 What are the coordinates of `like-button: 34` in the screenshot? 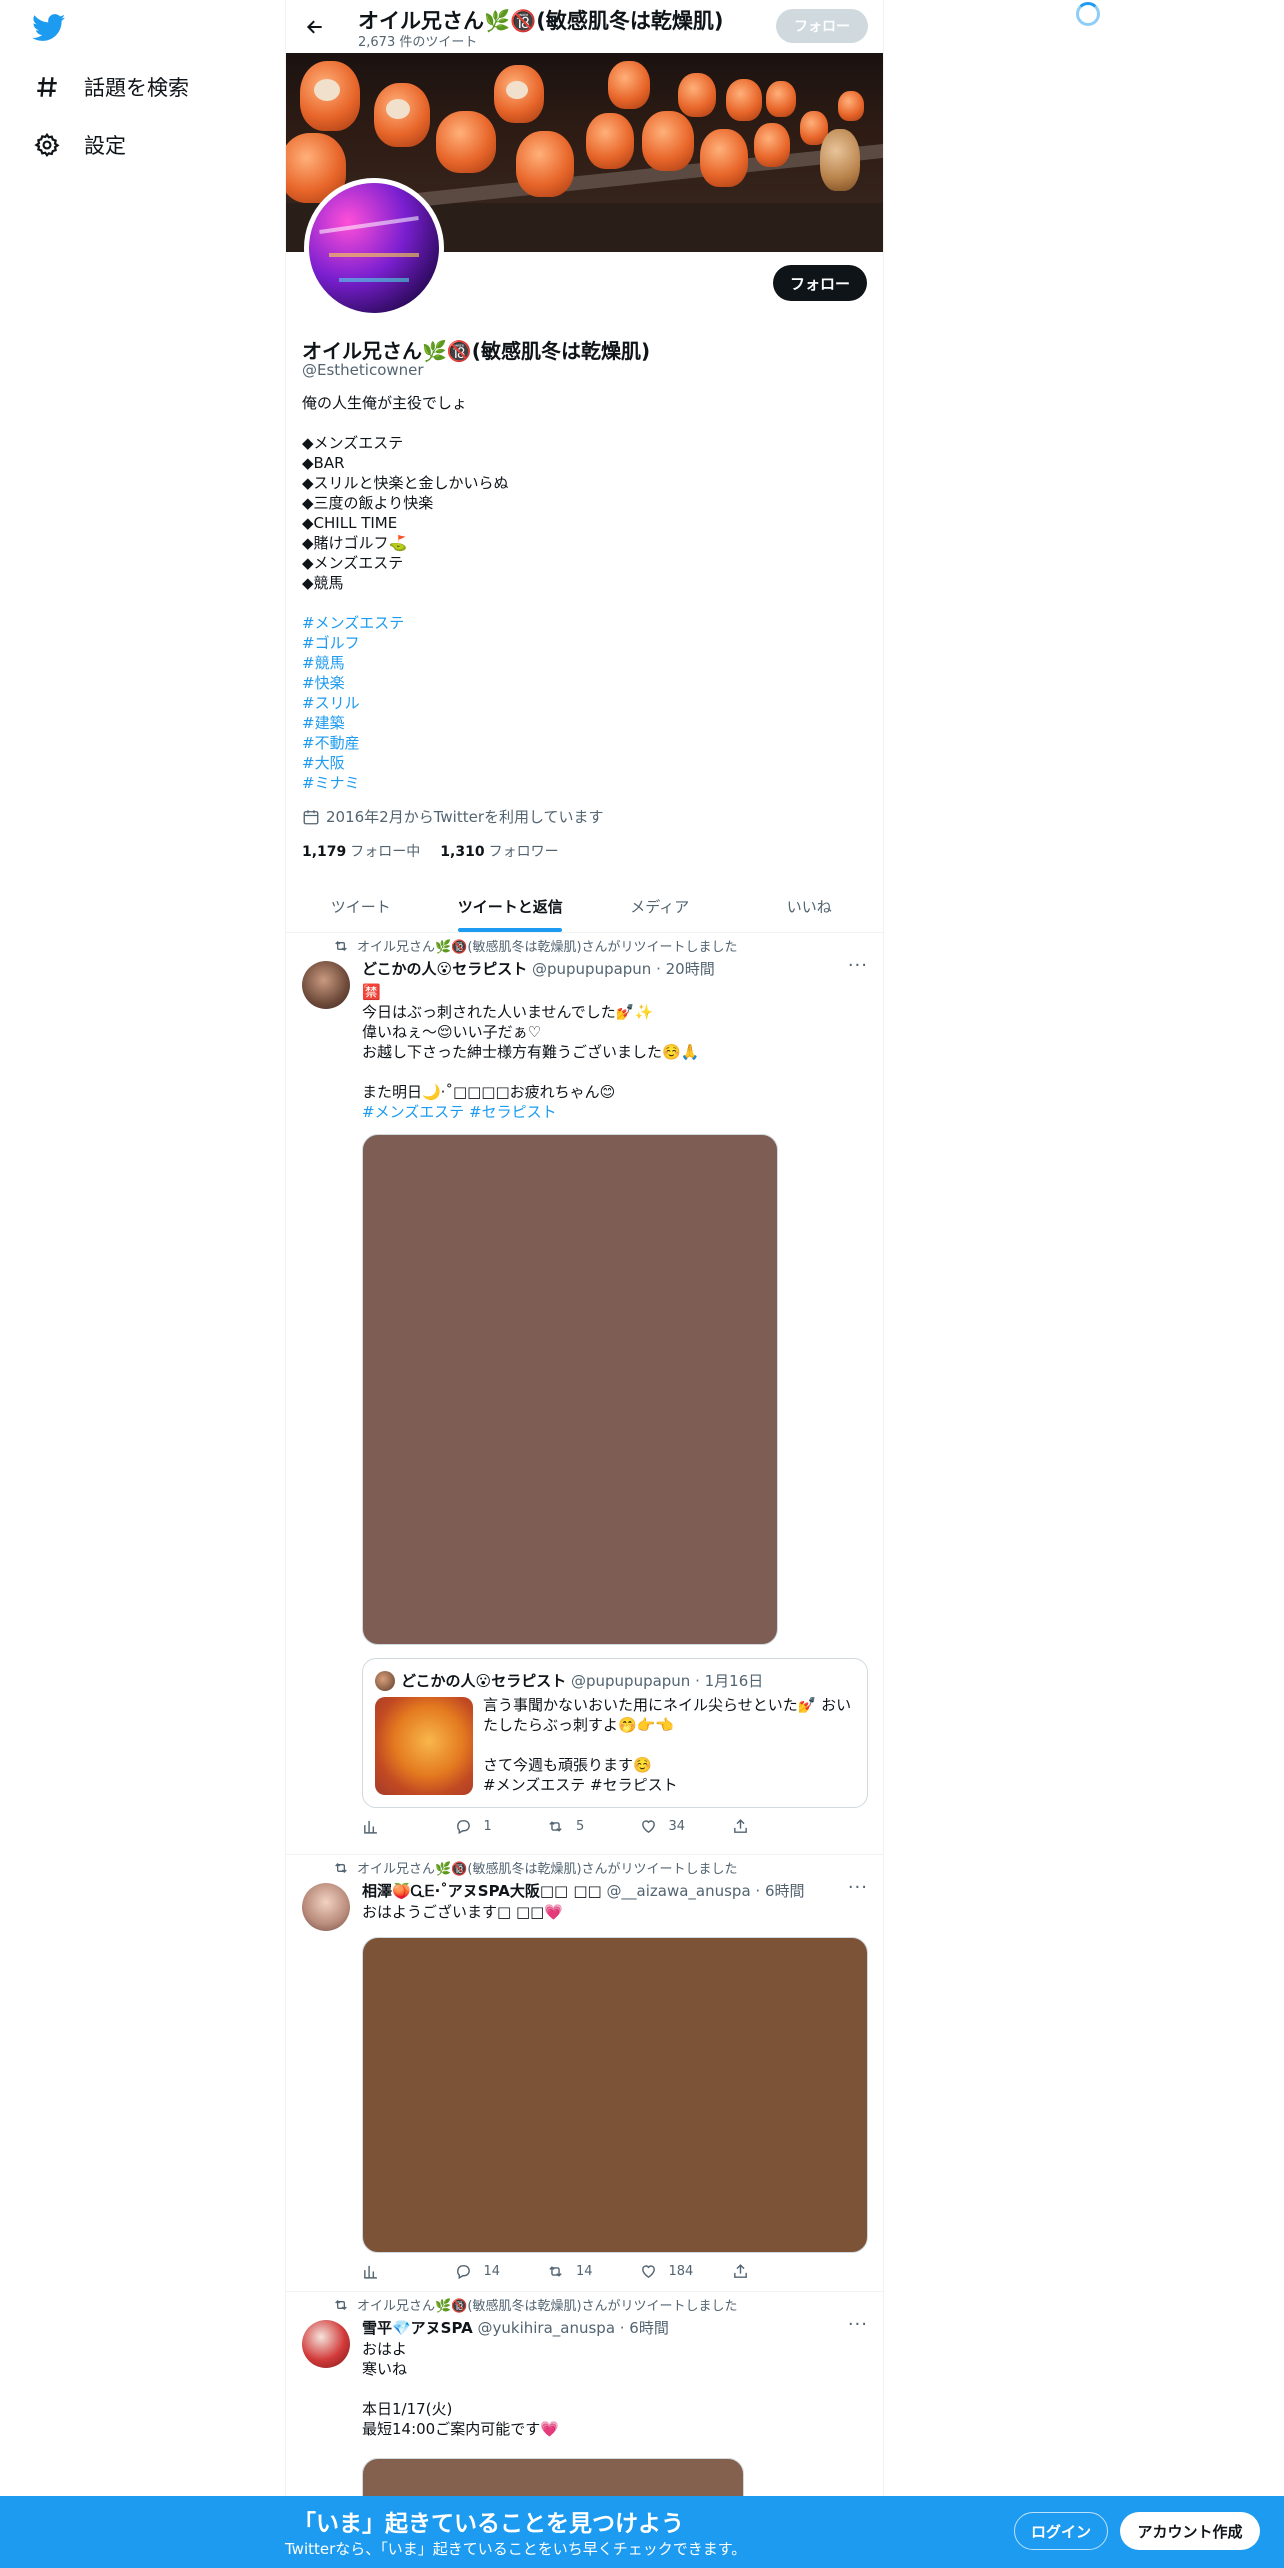 It's located at (670, 1826).